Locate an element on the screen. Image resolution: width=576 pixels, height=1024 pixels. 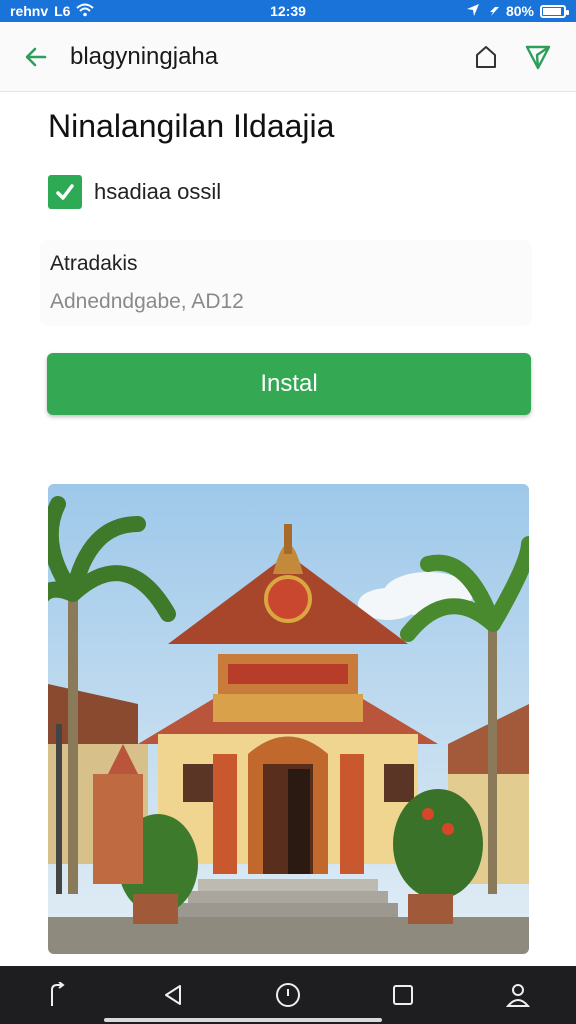
page-title: Ninalangilan Ildaajia is located at coordinates (191, 126).